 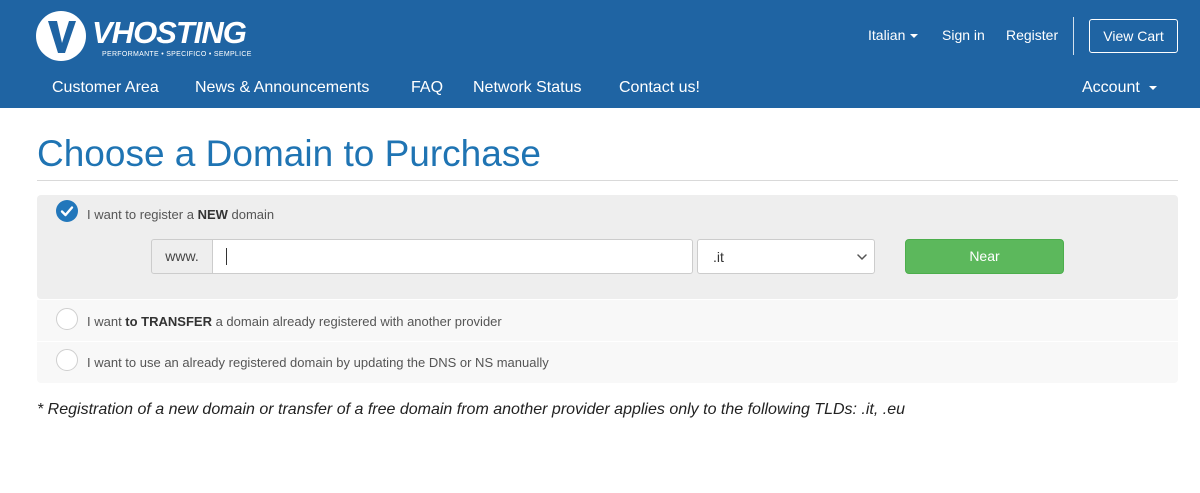 What do you see at coordinates (984, 256) in the screenshot?
I see `search-domain-button: Near` at bounding box center [984, 256].